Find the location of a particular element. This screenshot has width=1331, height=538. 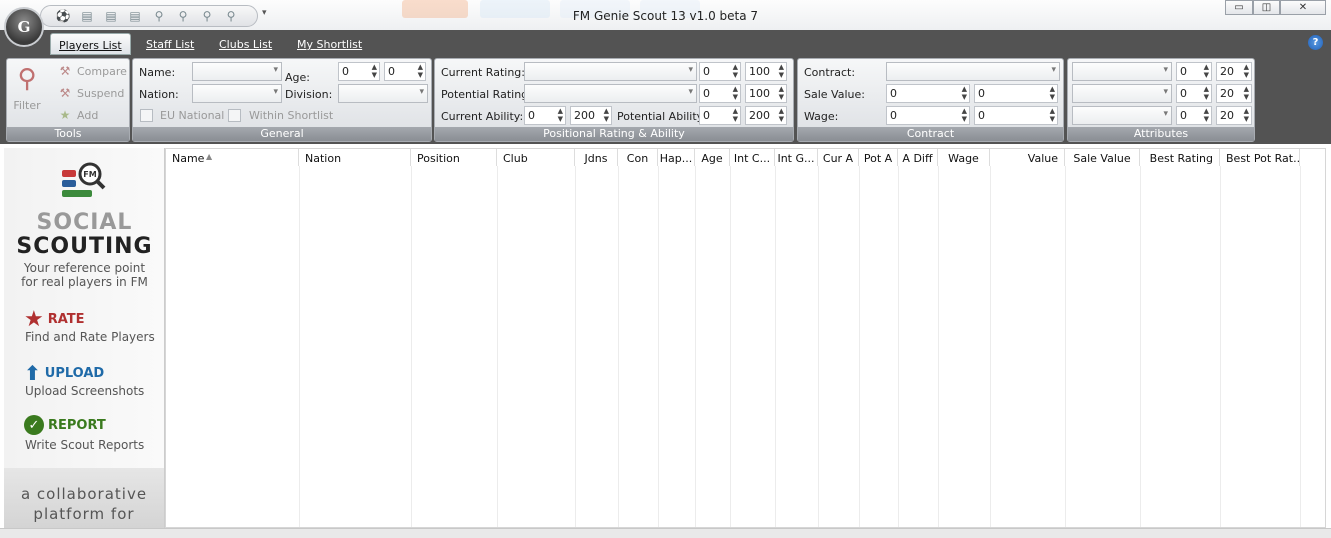

tab-my-shortlist: My Shortlist is located at coordinates (329, 44).